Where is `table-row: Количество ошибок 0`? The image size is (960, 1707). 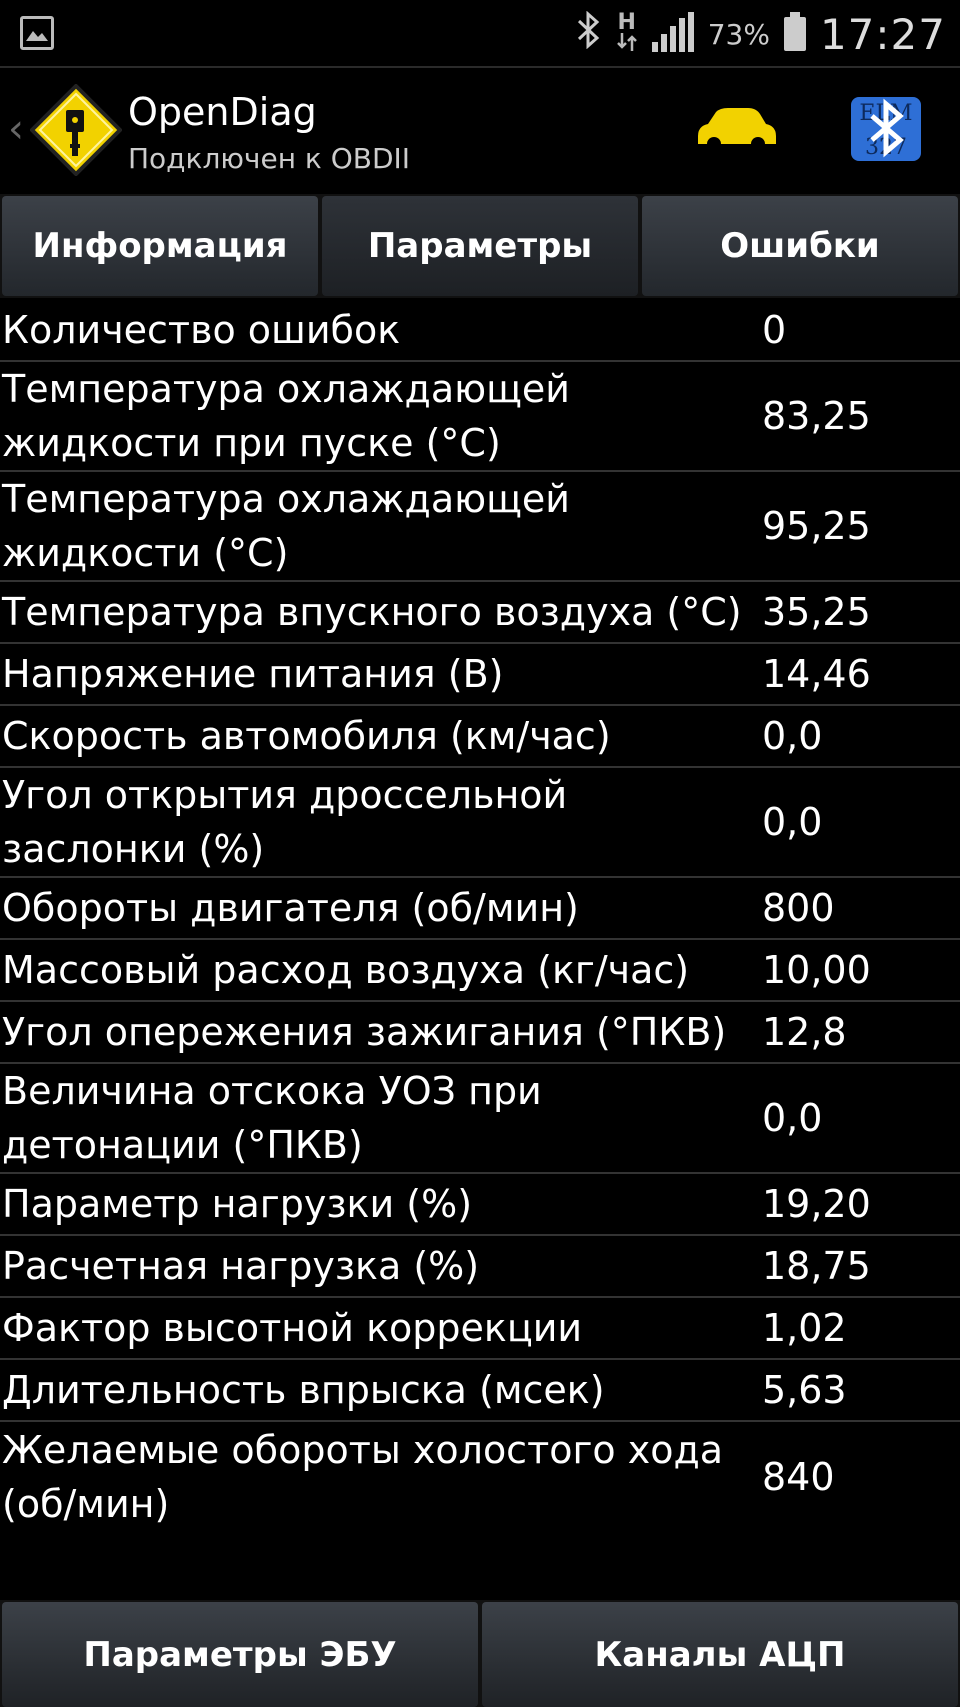
table-row: Количество ошибок 0 is located at coordinates (480, 331).